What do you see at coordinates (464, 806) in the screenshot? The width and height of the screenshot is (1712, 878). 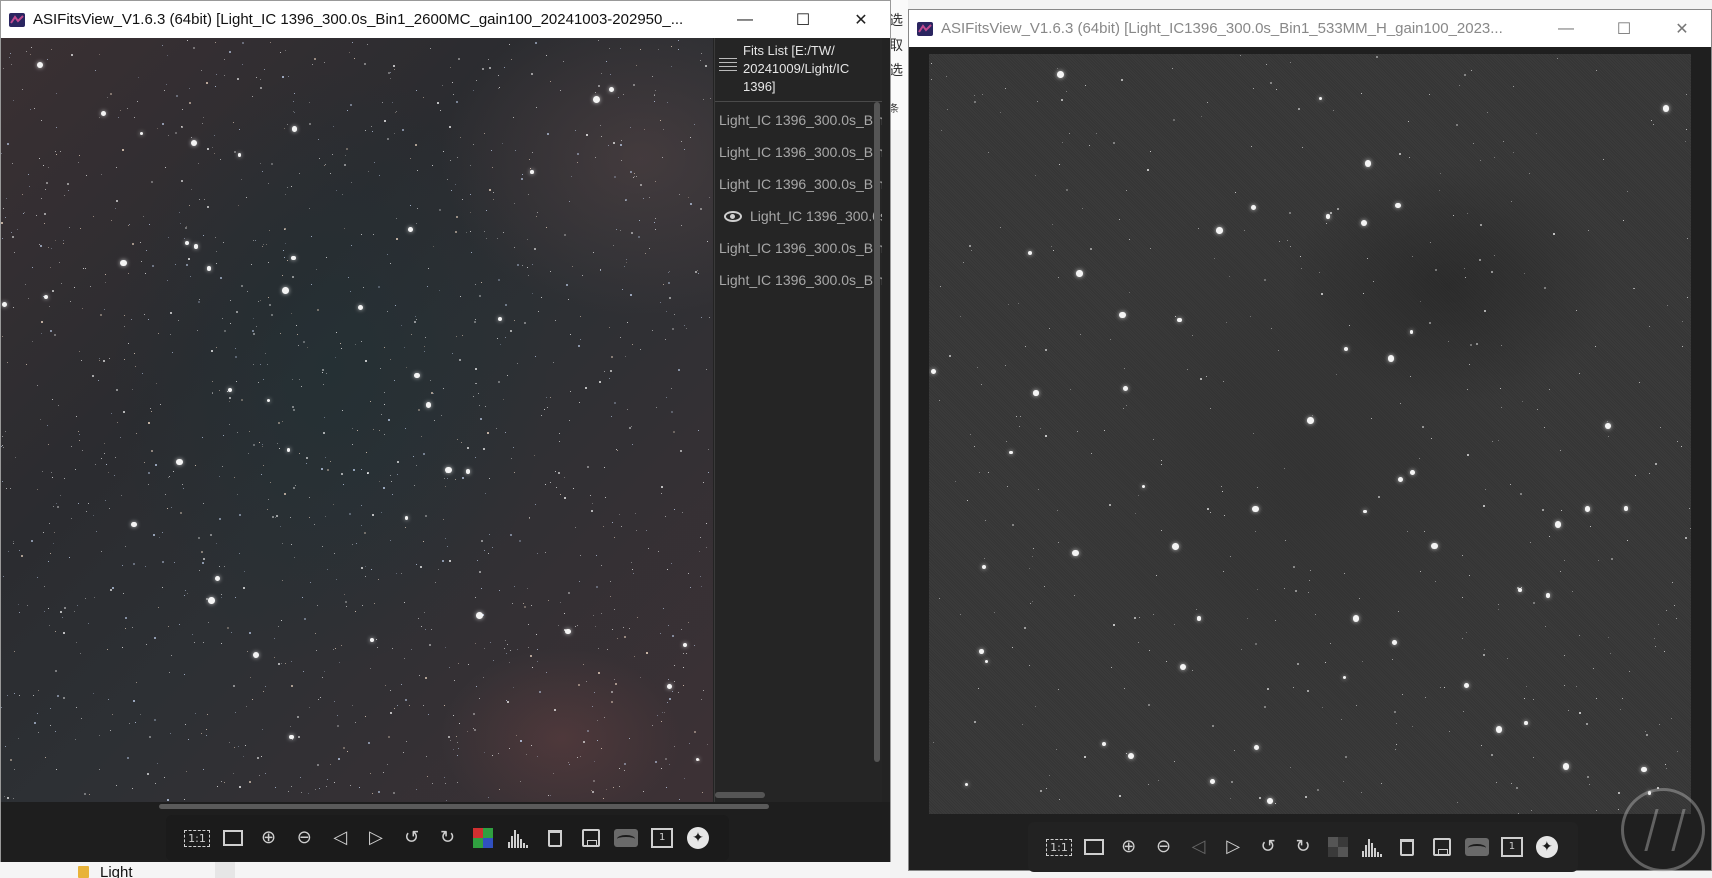 I see `image-horizontal-scrollbar` at bounding box center [464, 806].